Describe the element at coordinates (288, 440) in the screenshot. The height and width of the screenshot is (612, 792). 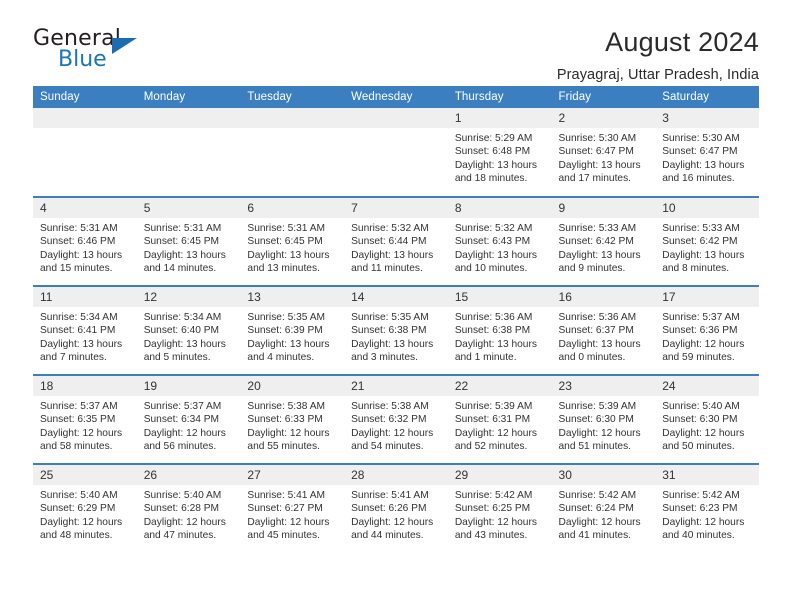
I see `daylight-text: Daylight: 12 hours and 55 minutes.` at that location.